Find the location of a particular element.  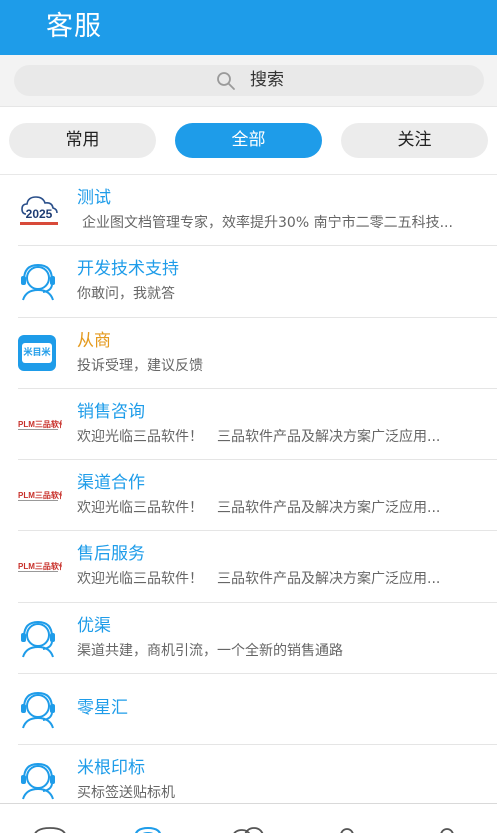

service-name: 销售咨询 is located at coordinates (111, 411).